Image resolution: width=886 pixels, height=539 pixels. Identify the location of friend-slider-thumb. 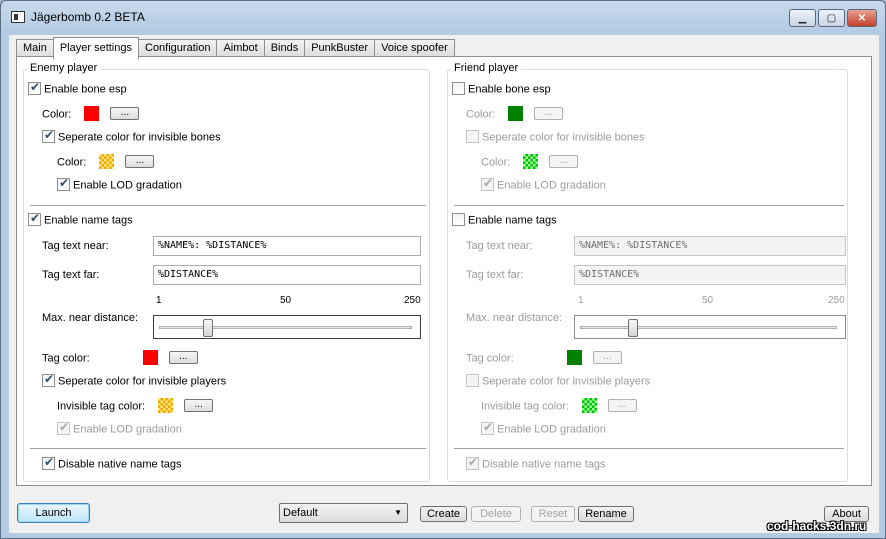
(633, 328).